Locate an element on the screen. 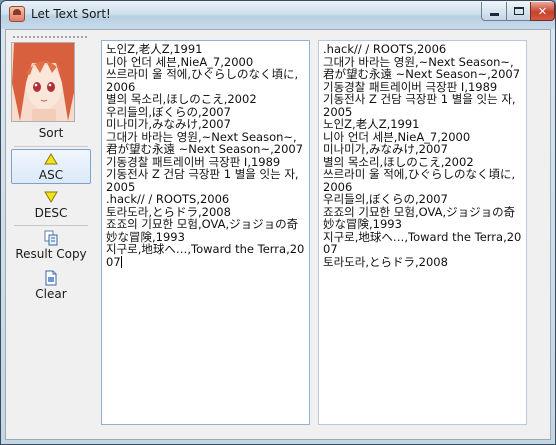  copy-icon is located at coordinates (51, 238).